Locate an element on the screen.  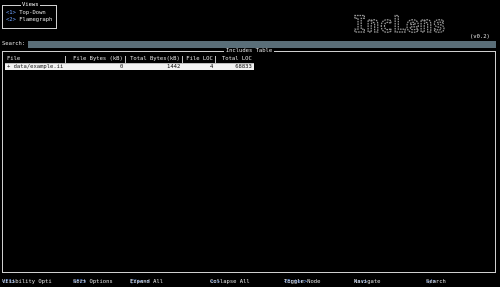
total-bytes-cell: 1442 is located at coordinates (154, 66).